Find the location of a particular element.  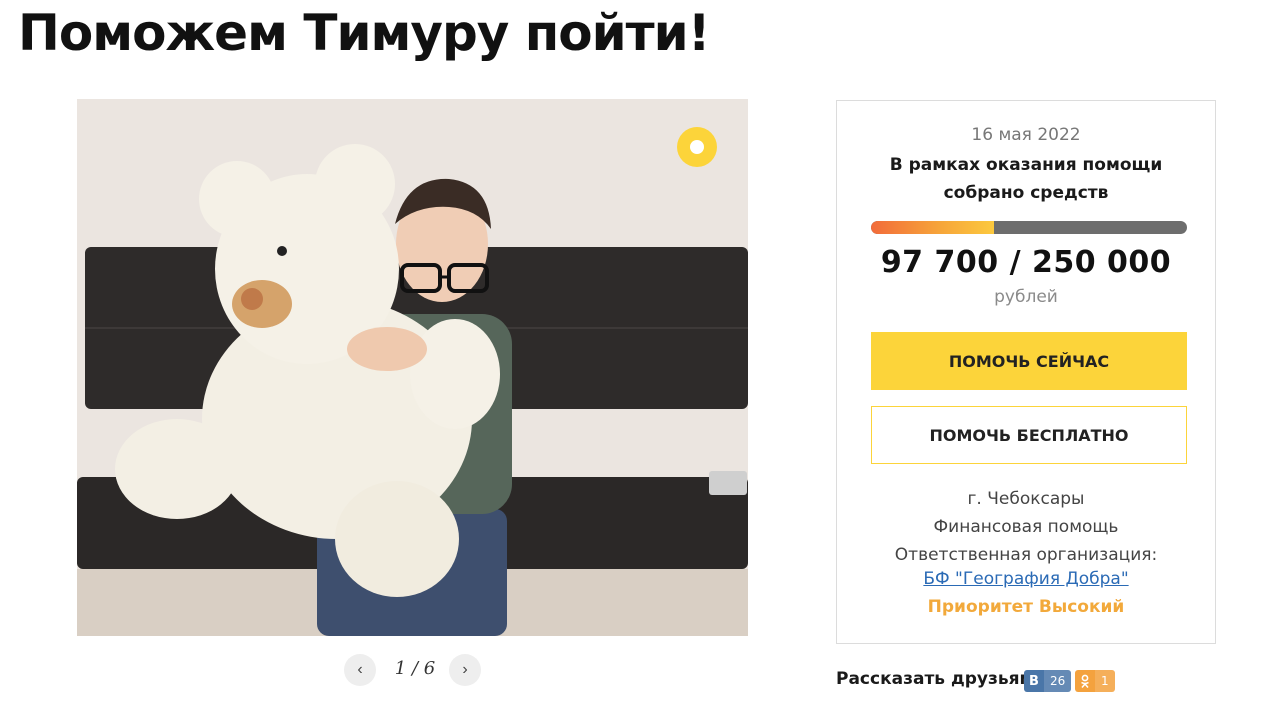

share-vk-button: В 26 is located at coordinates (1048, 681).